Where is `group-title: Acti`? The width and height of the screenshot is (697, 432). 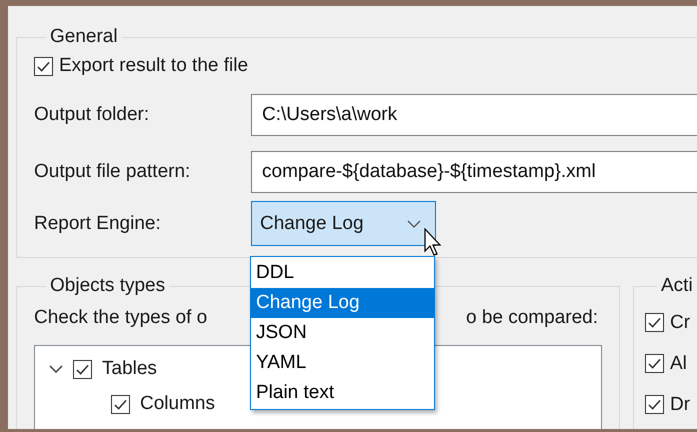
group-title: Acti is located at coordinates (677, 286).